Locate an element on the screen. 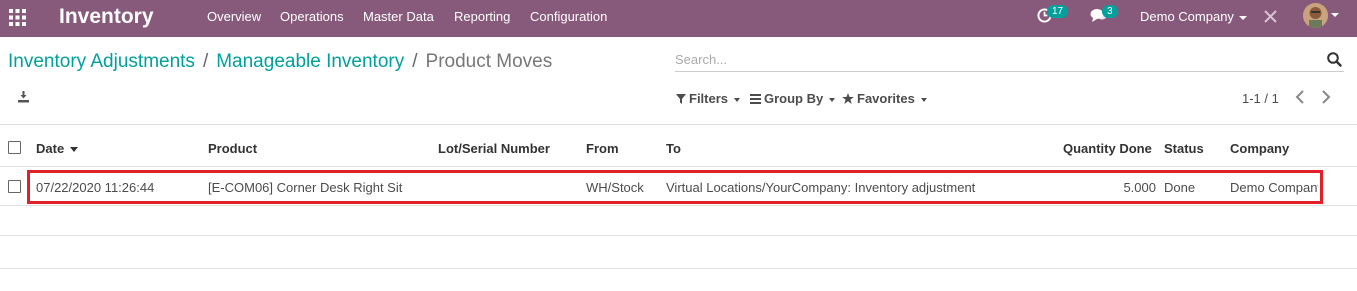 This screenshot has width=1357, height=291. filters-button: Filters is located at coordinates (708, 98).